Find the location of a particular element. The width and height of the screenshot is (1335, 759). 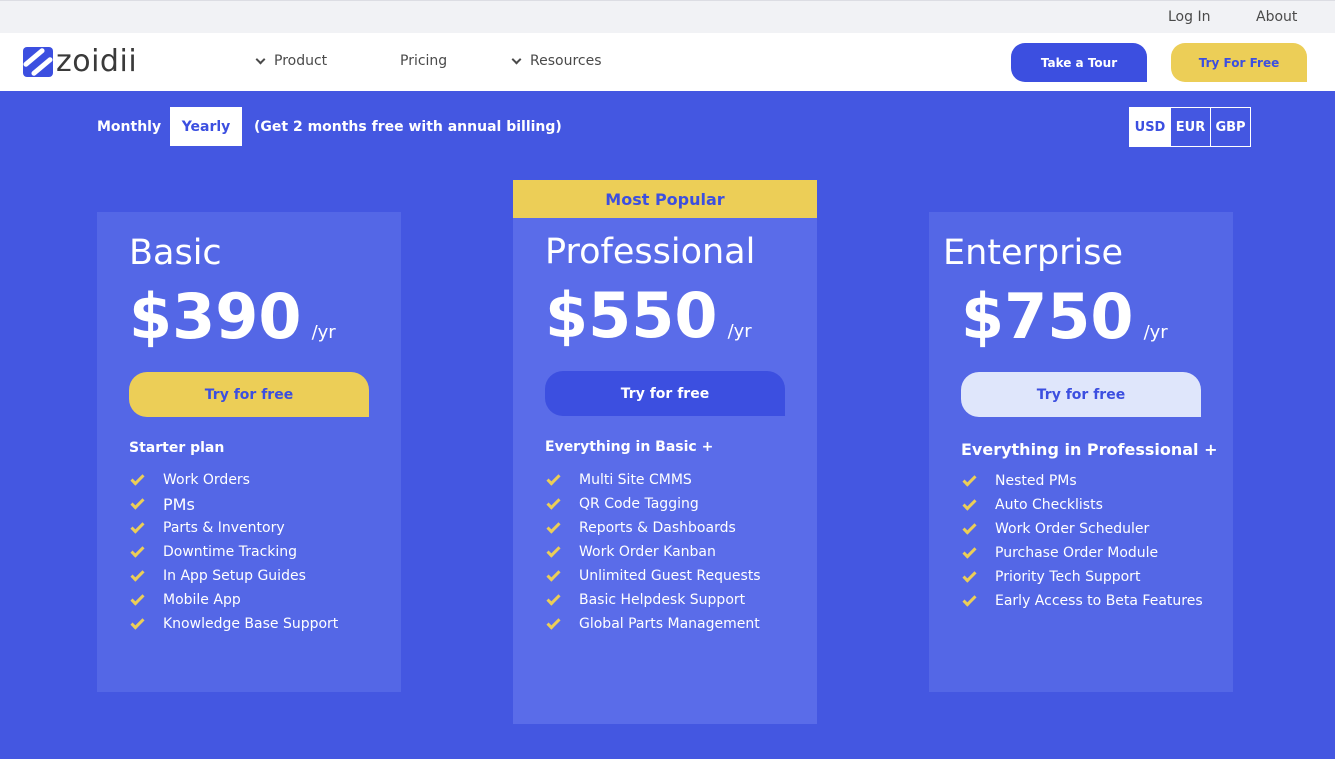

features-title-enterprise: Everything in Professional + is located at coordinates (1089, 449).